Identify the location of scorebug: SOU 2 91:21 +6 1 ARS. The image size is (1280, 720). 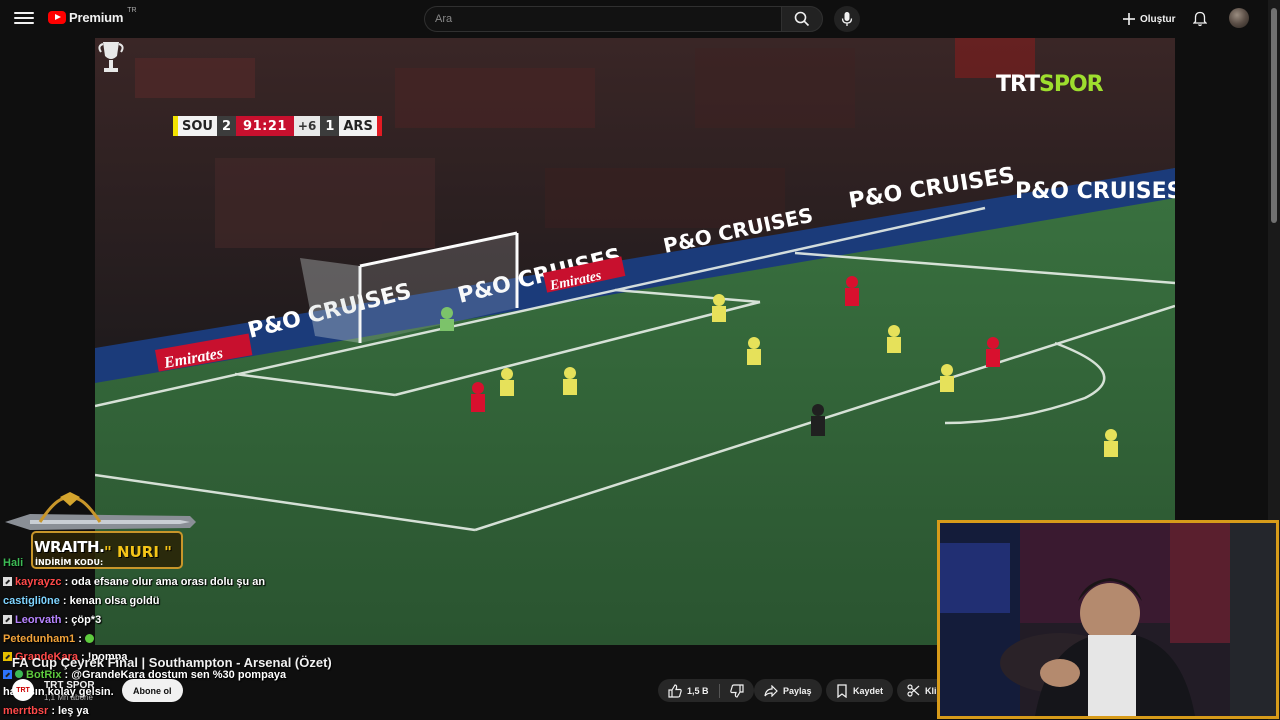
(277, 126).